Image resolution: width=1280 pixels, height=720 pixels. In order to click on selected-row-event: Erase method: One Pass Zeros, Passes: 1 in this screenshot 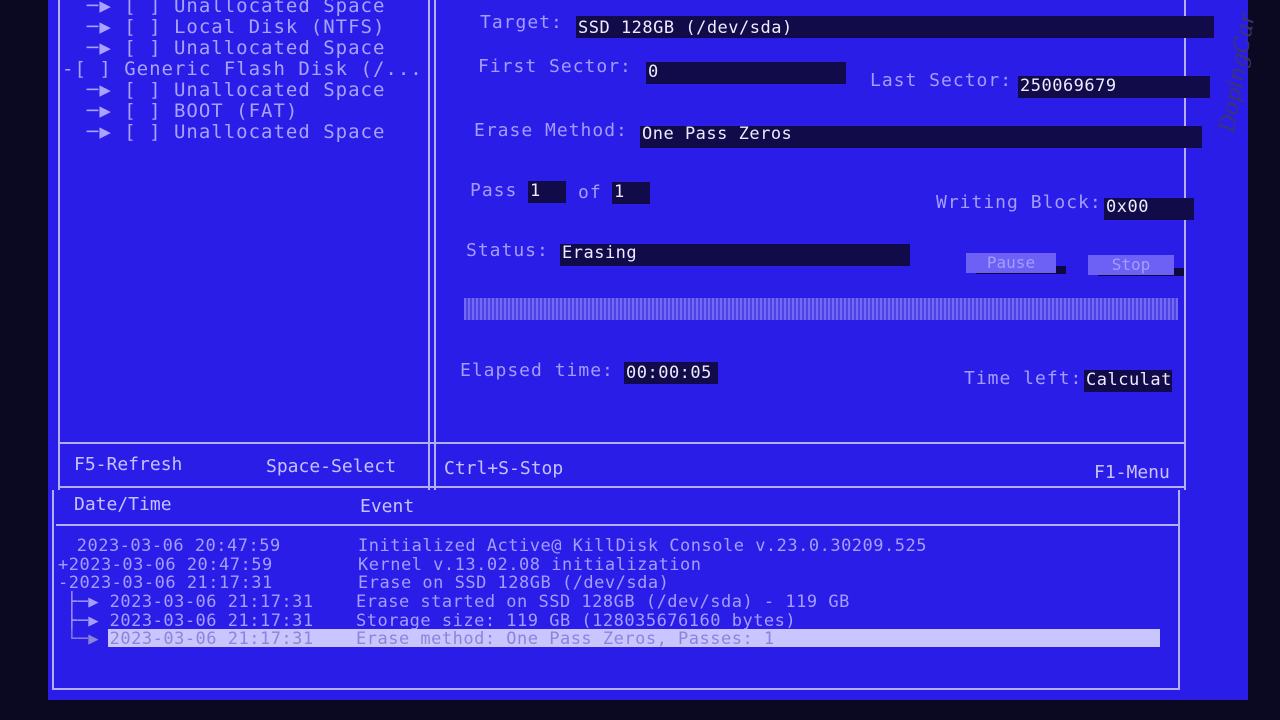, I will do `click(565, 639)`.